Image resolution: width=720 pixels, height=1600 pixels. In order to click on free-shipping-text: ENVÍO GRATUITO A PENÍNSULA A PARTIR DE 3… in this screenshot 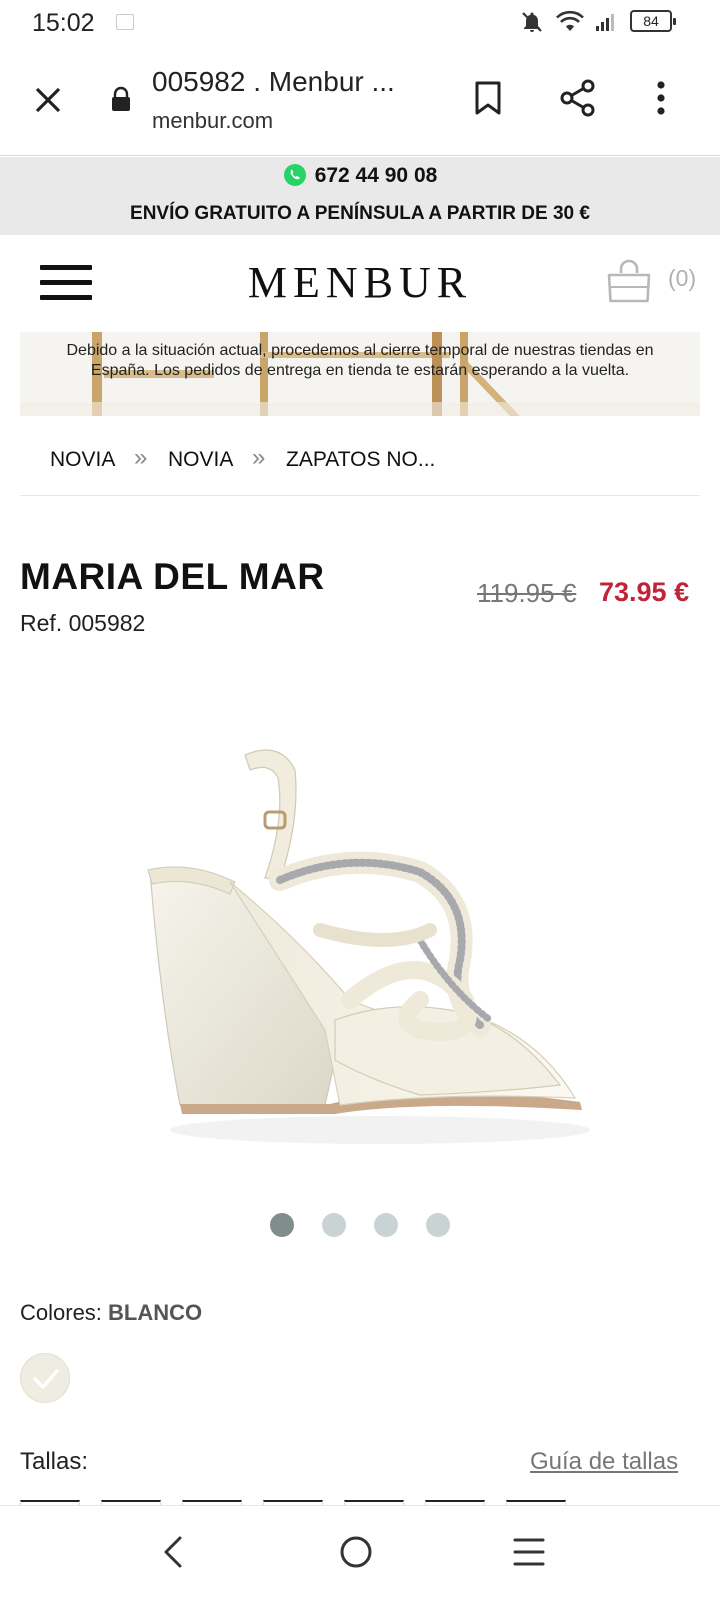, I will do `click(360, 213)`.